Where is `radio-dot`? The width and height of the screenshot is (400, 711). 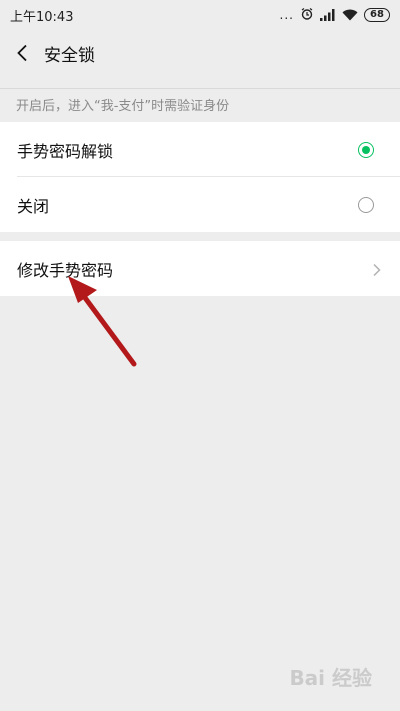 radio-dot is located at coordinates (366, 149).